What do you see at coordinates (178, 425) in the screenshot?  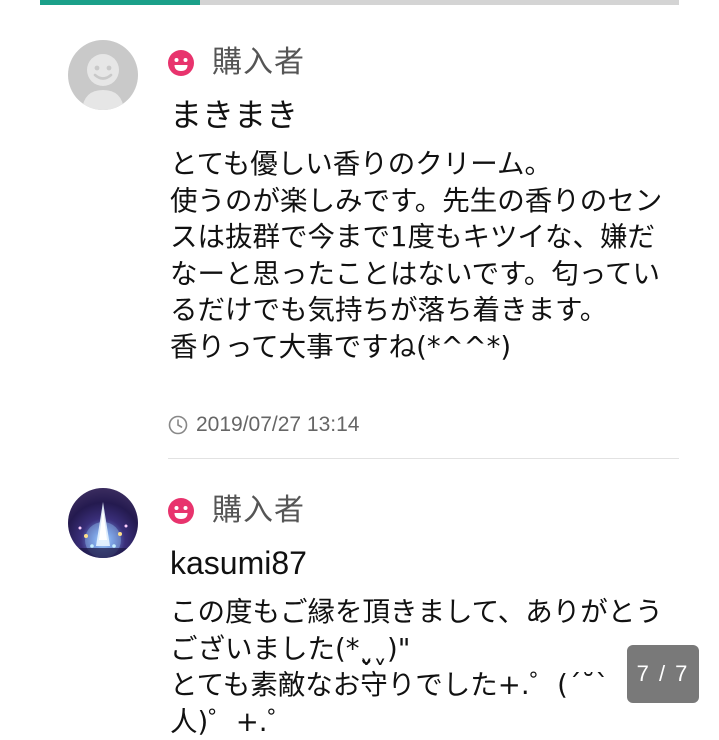 I see `clock-icon` at bounding box center [178, 425].